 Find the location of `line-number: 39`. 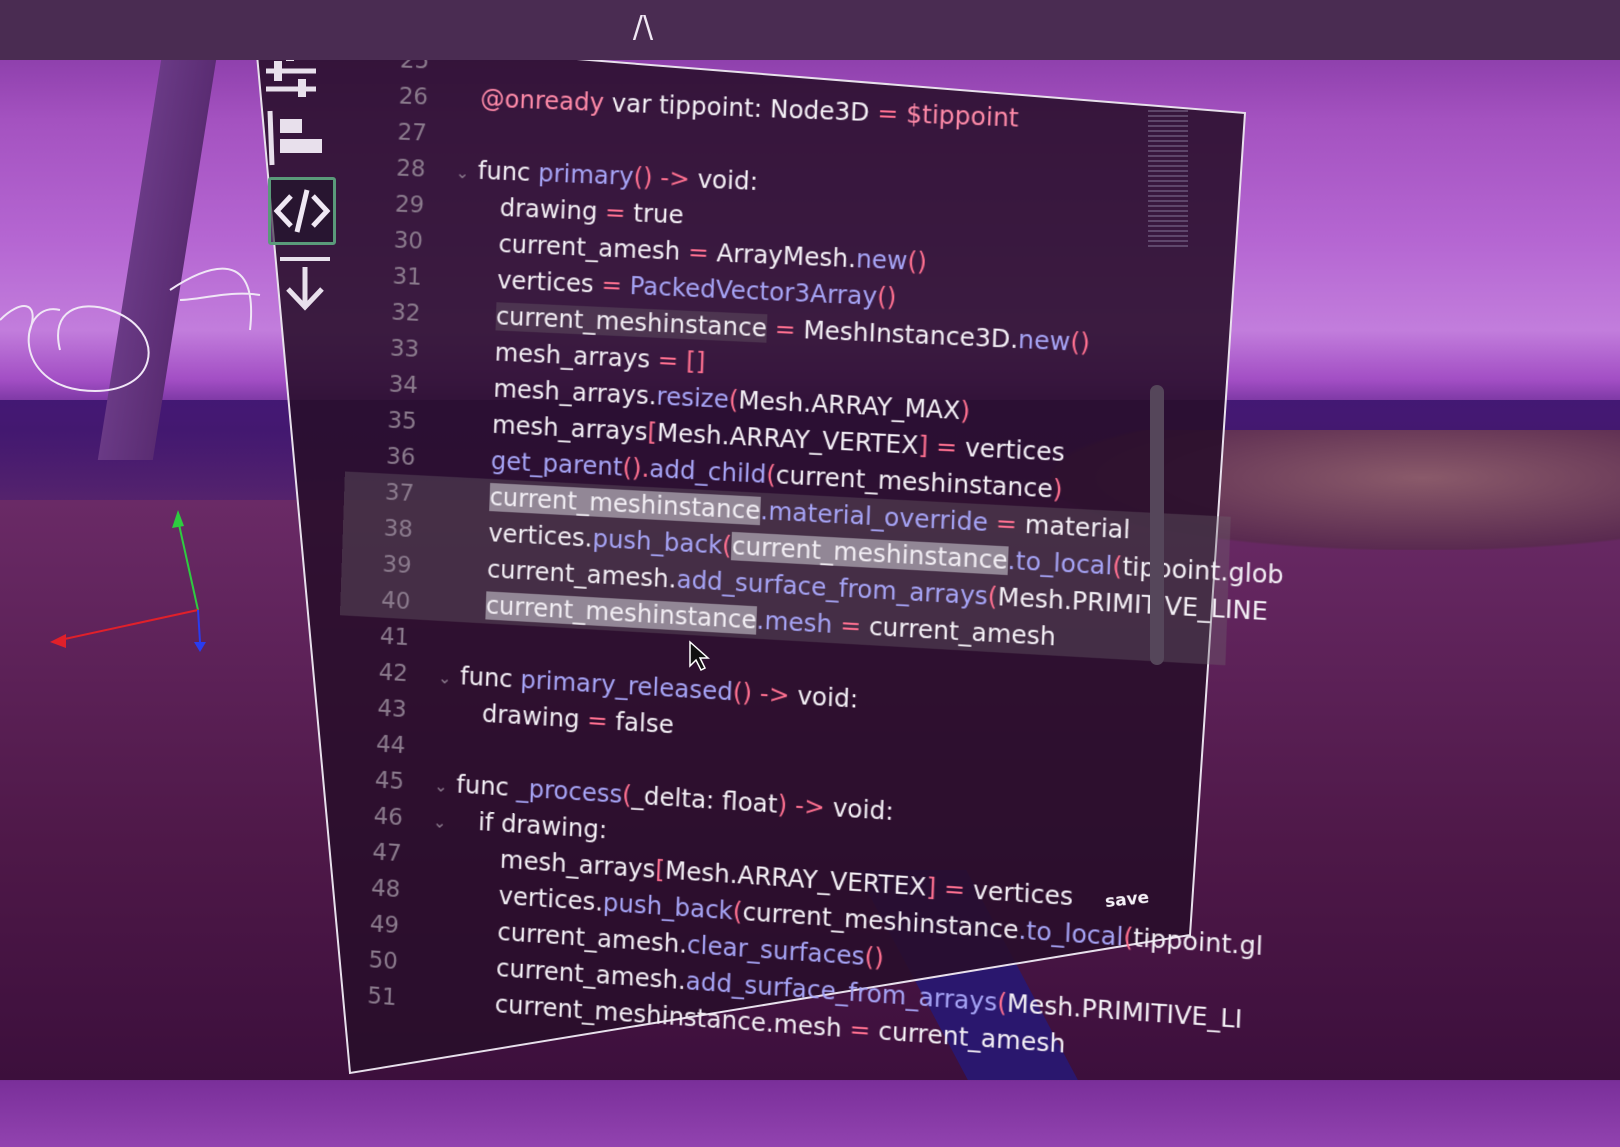

line-number: 39 is located at coordinates (376, 564).